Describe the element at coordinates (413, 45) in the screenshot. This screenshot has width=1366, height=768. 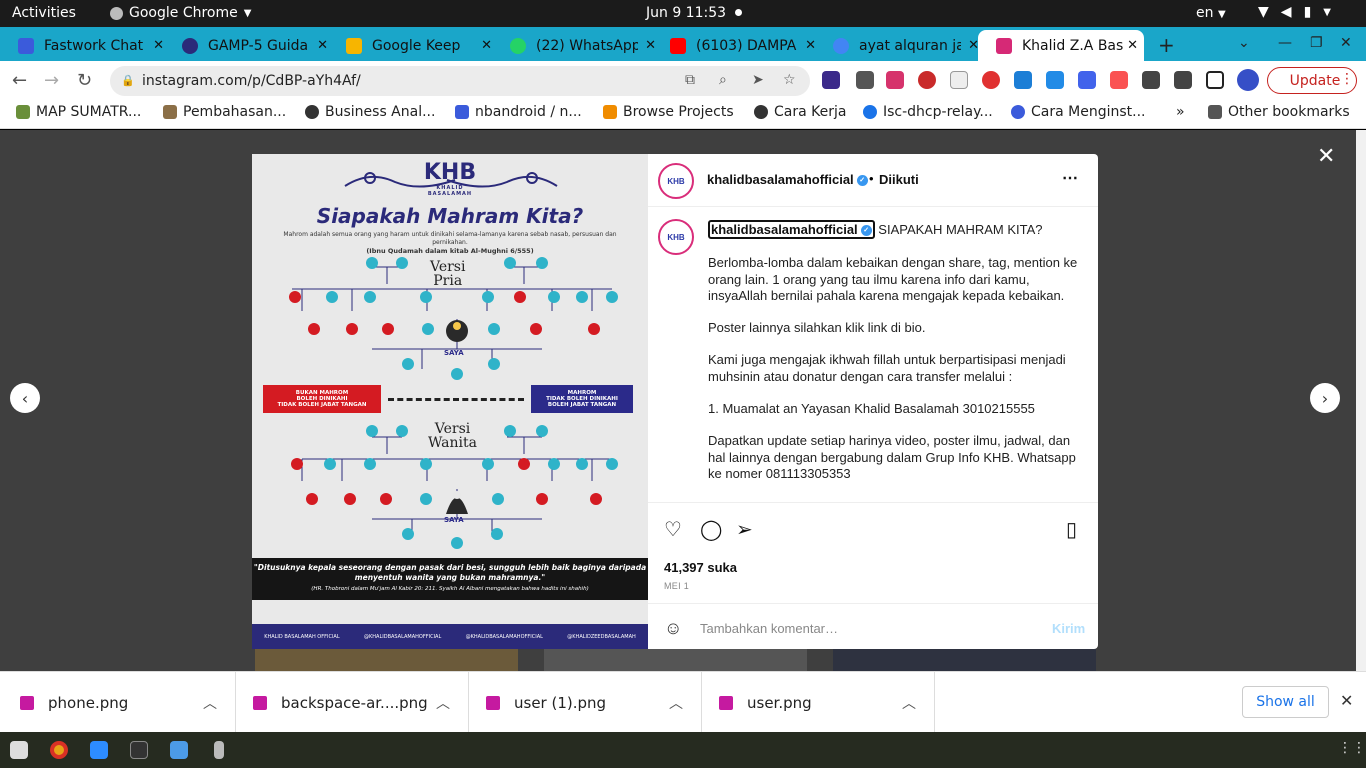
I see `tab-google-keep: Google Keep ✕` at that location.